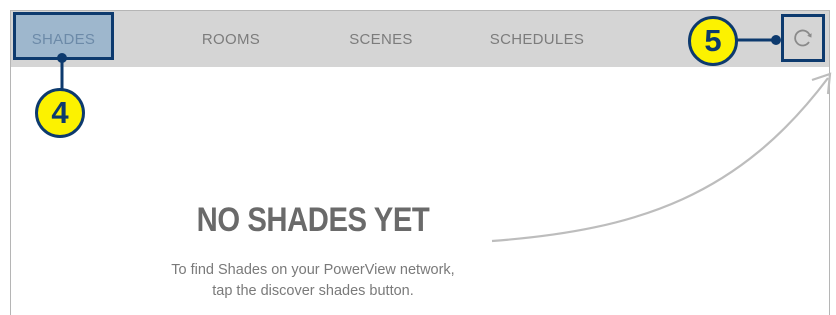  What do you see at coordinates (713, 41) in the screenshot?
I see `callout-badge-5: 5` at bounding box center [713, 41].